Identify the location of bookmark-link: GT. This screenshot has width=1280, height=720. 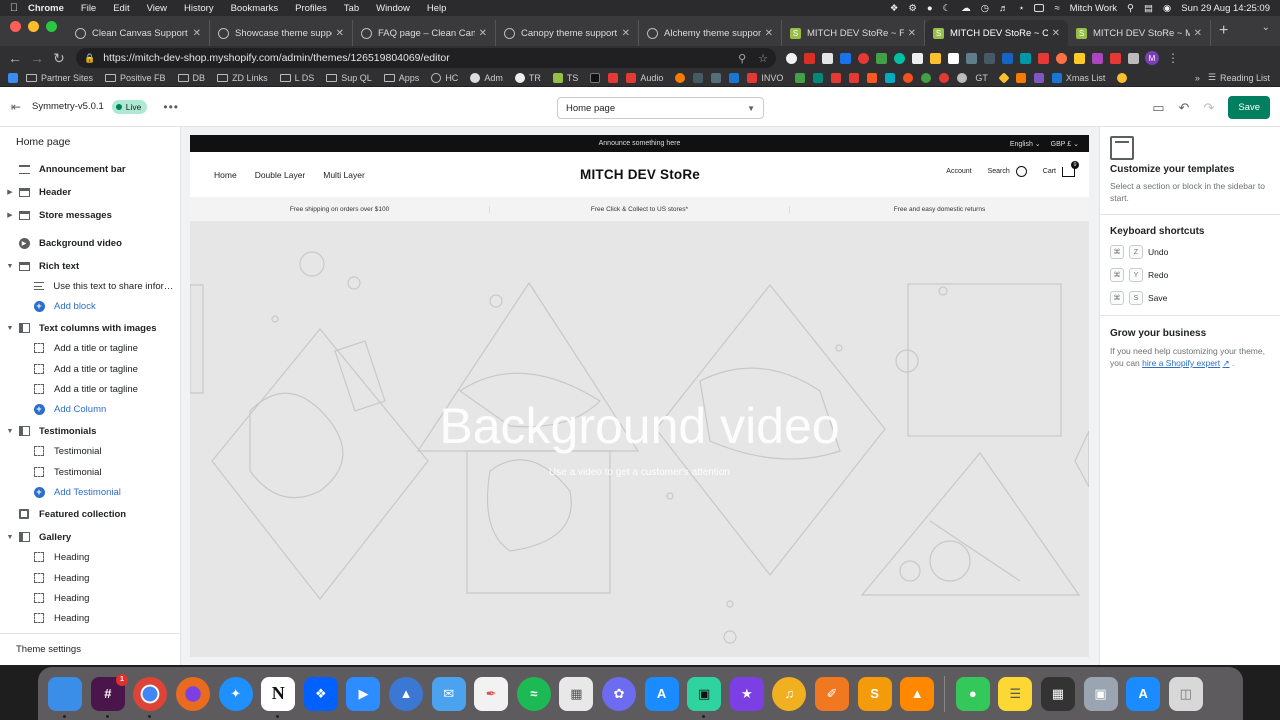
(981, 78).